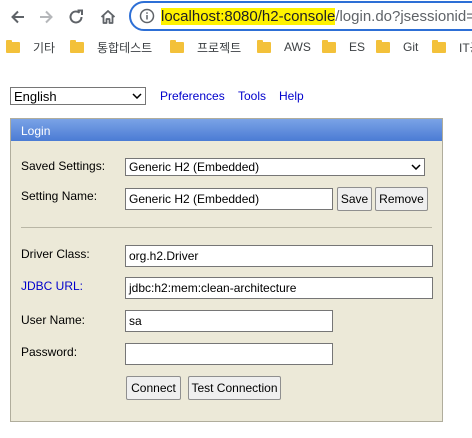  Describe the element at coordinates (397, 47) in the screenshot. I see `bookmark-folder: Git` at that location.